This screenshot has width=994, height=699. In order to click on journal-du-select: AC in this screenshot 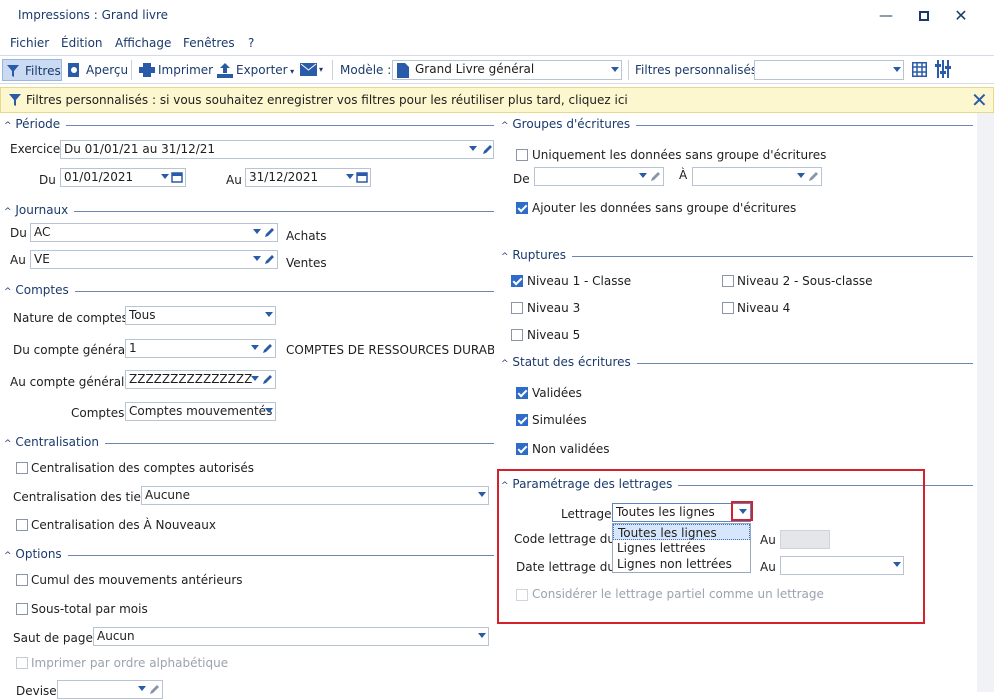, I will do `click(154, 232)`.